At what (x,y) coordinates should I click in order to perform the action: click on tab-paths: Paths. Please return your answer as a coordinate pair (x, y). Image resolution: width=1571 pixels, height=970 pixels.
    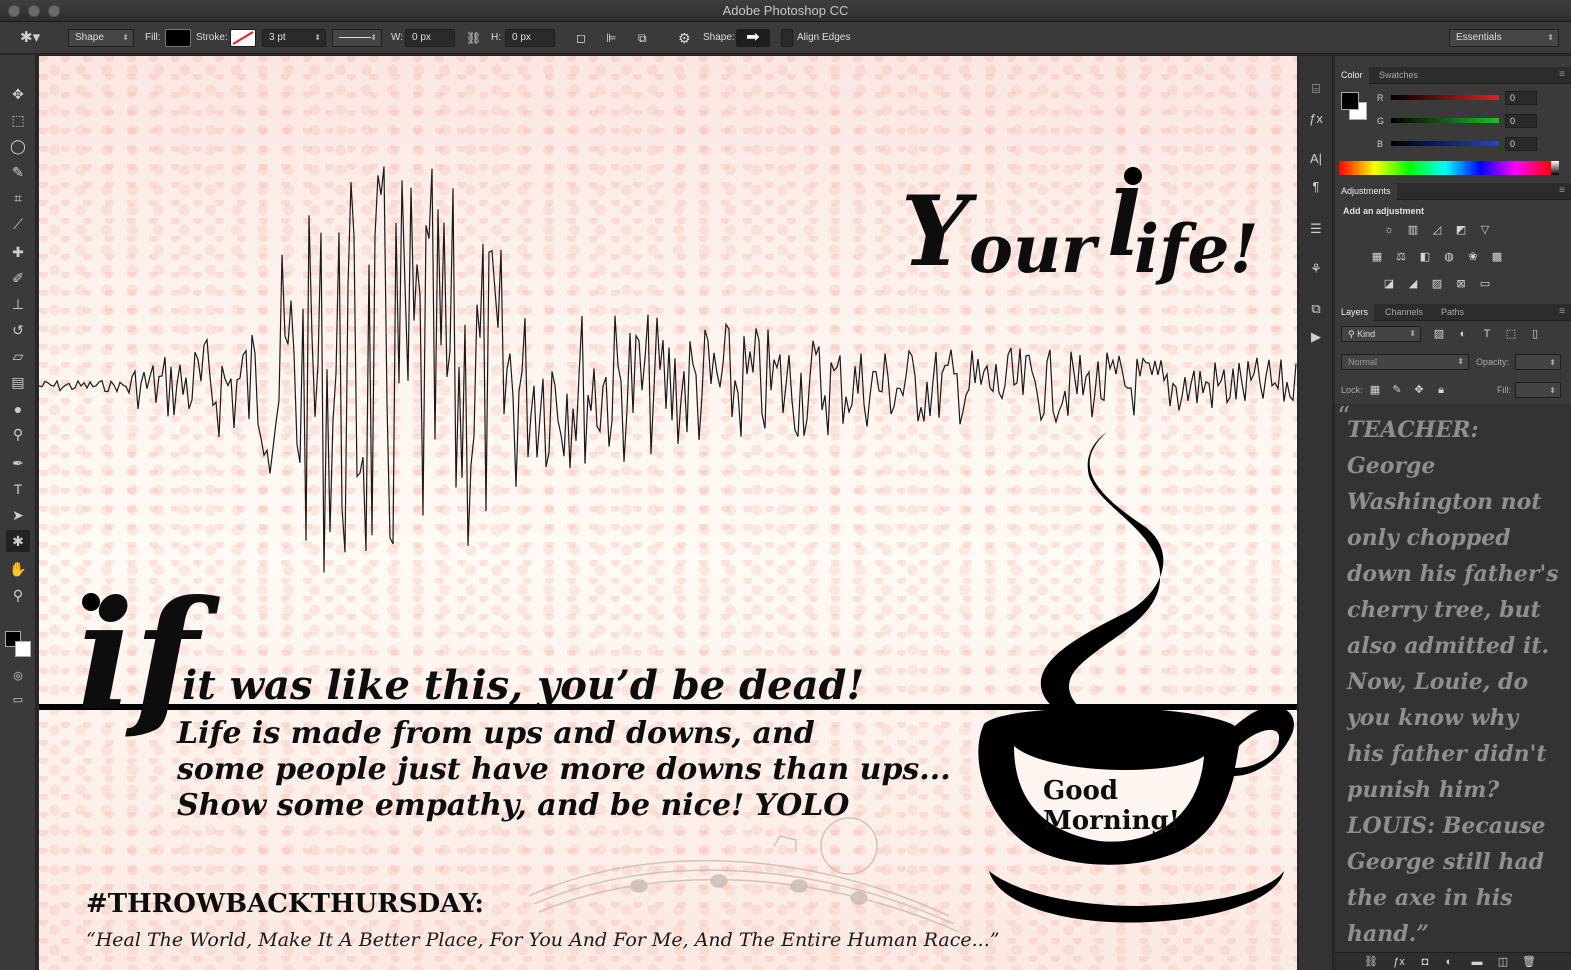
    Looking at the image, I should click on (1452, 312).